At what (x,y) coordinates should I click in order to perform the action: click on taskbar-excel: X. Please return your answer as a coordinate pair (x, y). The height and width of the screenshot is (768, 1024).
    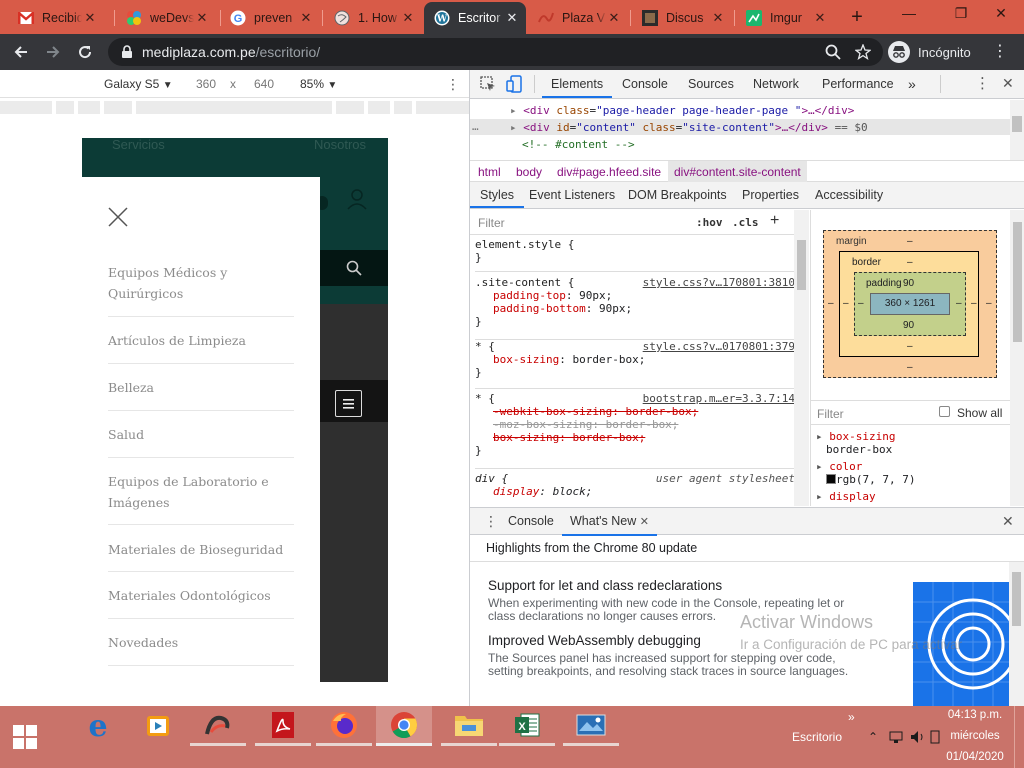
    Looking at the image, I should click on (527, 726).